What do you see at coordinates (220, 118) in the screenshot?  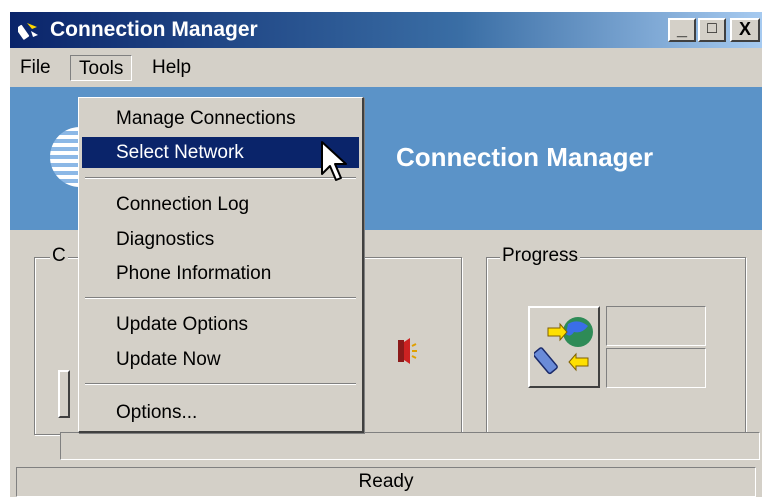 I see `menu-item-manage-connections: Manage Connections` at bounding box center [220, 118].